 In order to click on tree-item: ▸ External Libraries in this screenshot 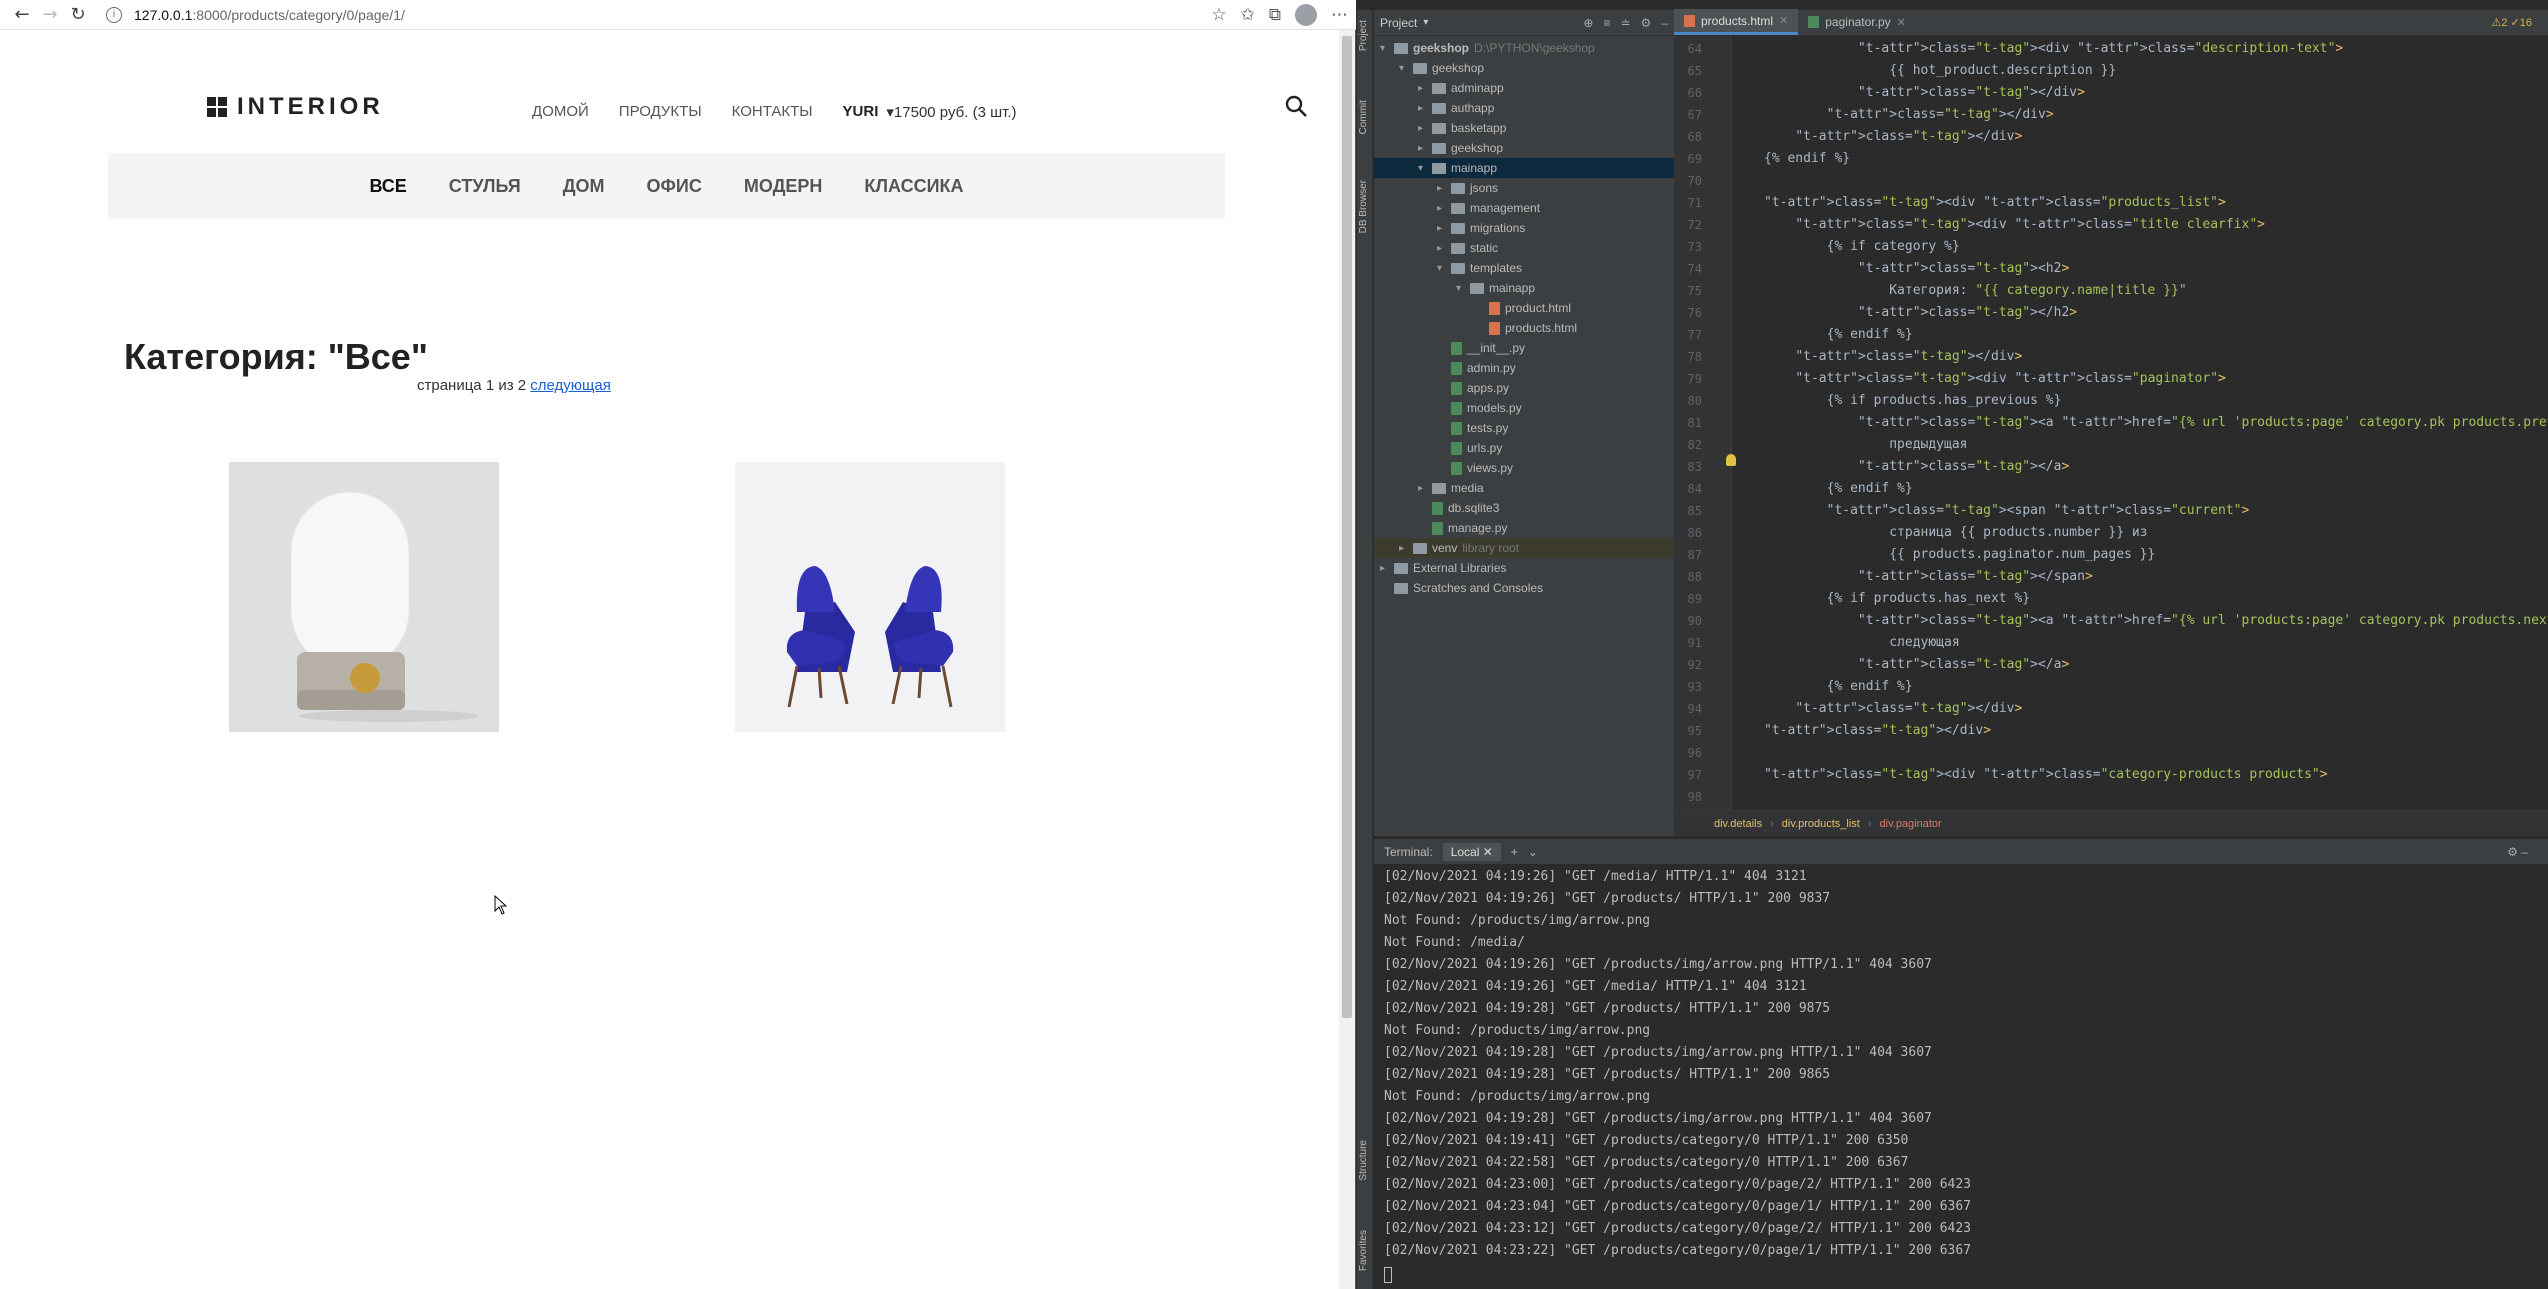, I will do `click(1524, 568)`.